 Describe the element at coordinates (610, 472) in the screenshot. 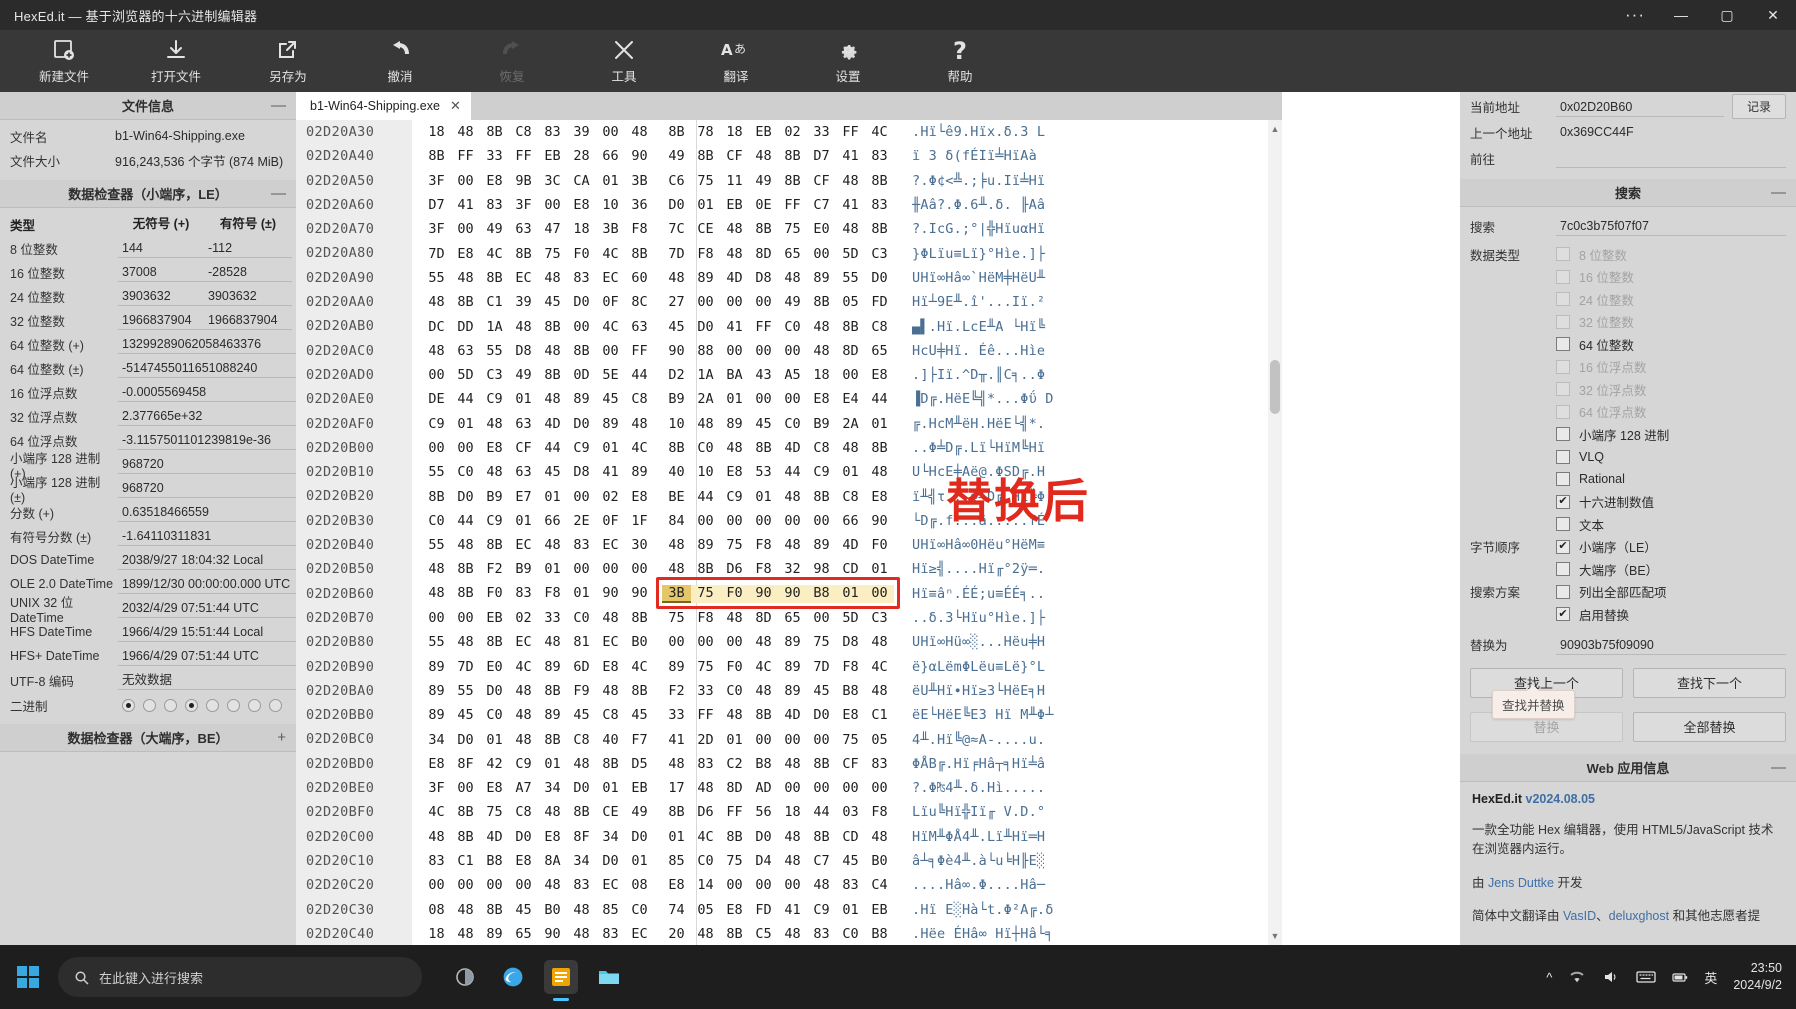

I see `hex-byte: 41` at that location.